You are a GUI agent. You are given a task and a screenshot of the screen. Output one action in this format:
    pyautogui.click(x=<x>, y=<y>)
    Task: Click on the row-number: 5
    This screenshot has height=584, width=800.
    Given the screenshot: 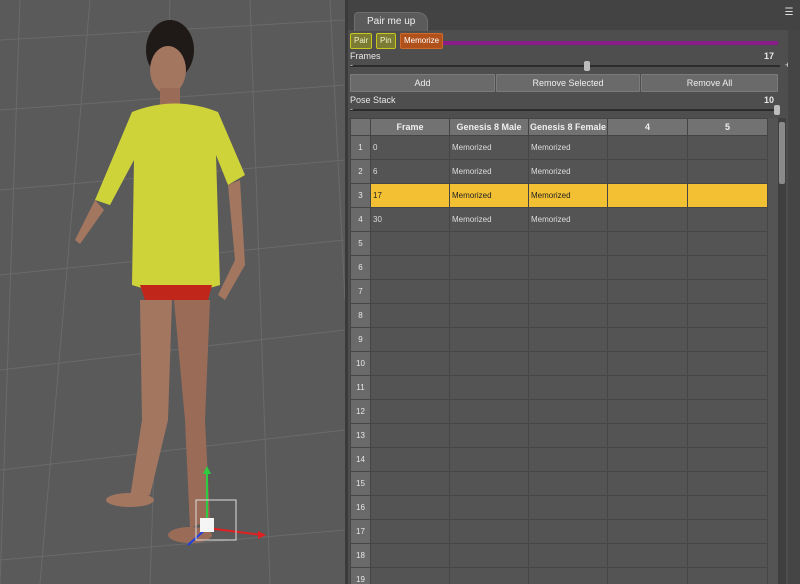 What is the action you would take?
    pyautogui.click(x=360, y=243)
    